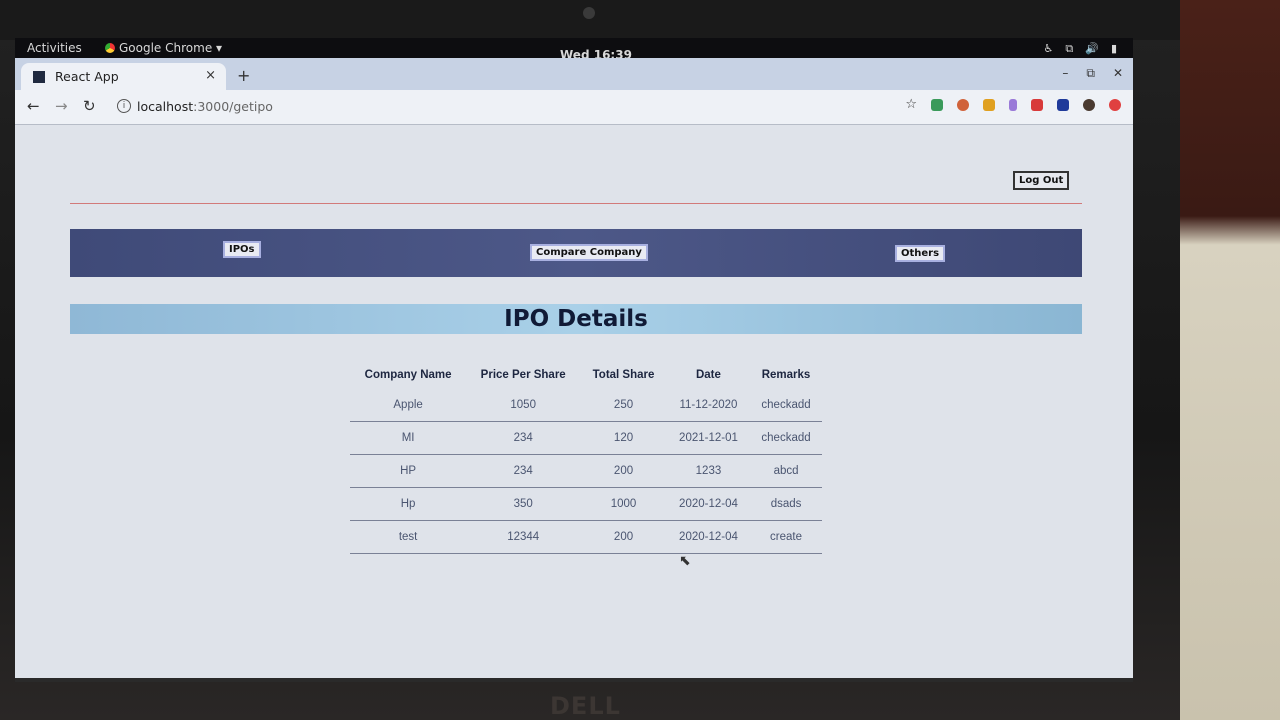 The image size is (1280, 720). I want to click on column-header-price-per-share: Price Per Share, so click(523, 375).